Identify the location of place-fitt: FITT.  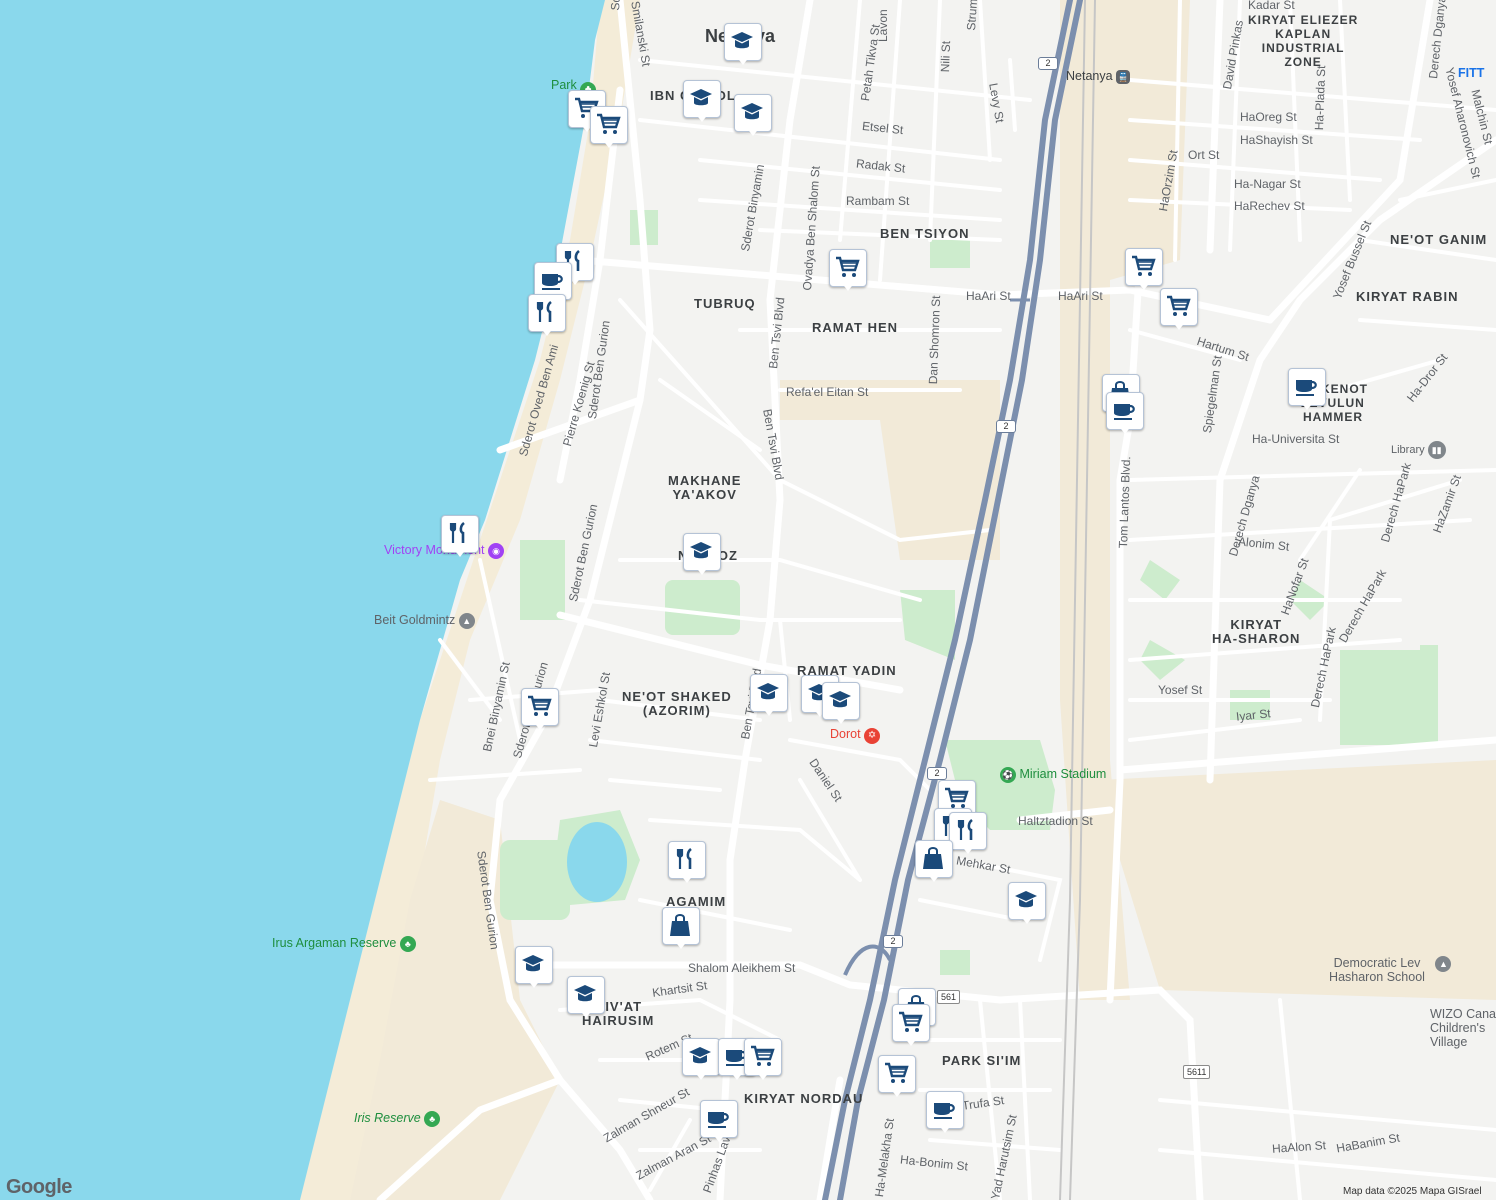
(1471, 73).